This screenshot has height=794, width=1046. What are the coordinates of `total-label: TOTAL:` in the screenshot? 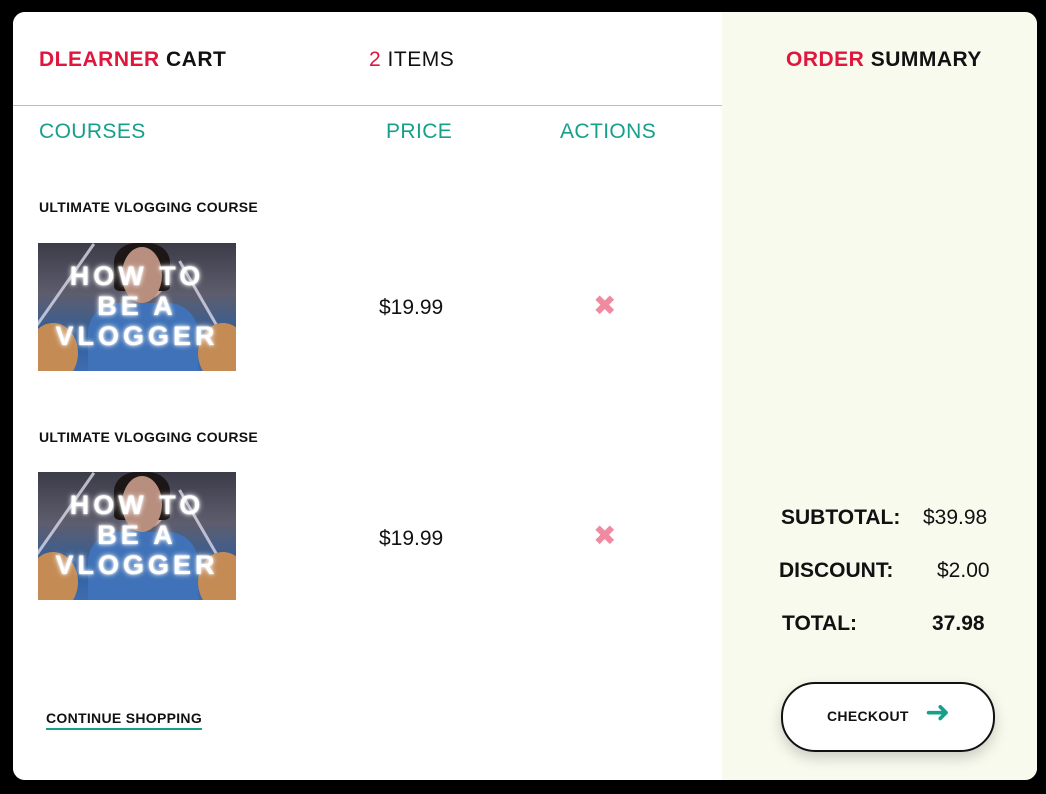 It's located at (820, 623).